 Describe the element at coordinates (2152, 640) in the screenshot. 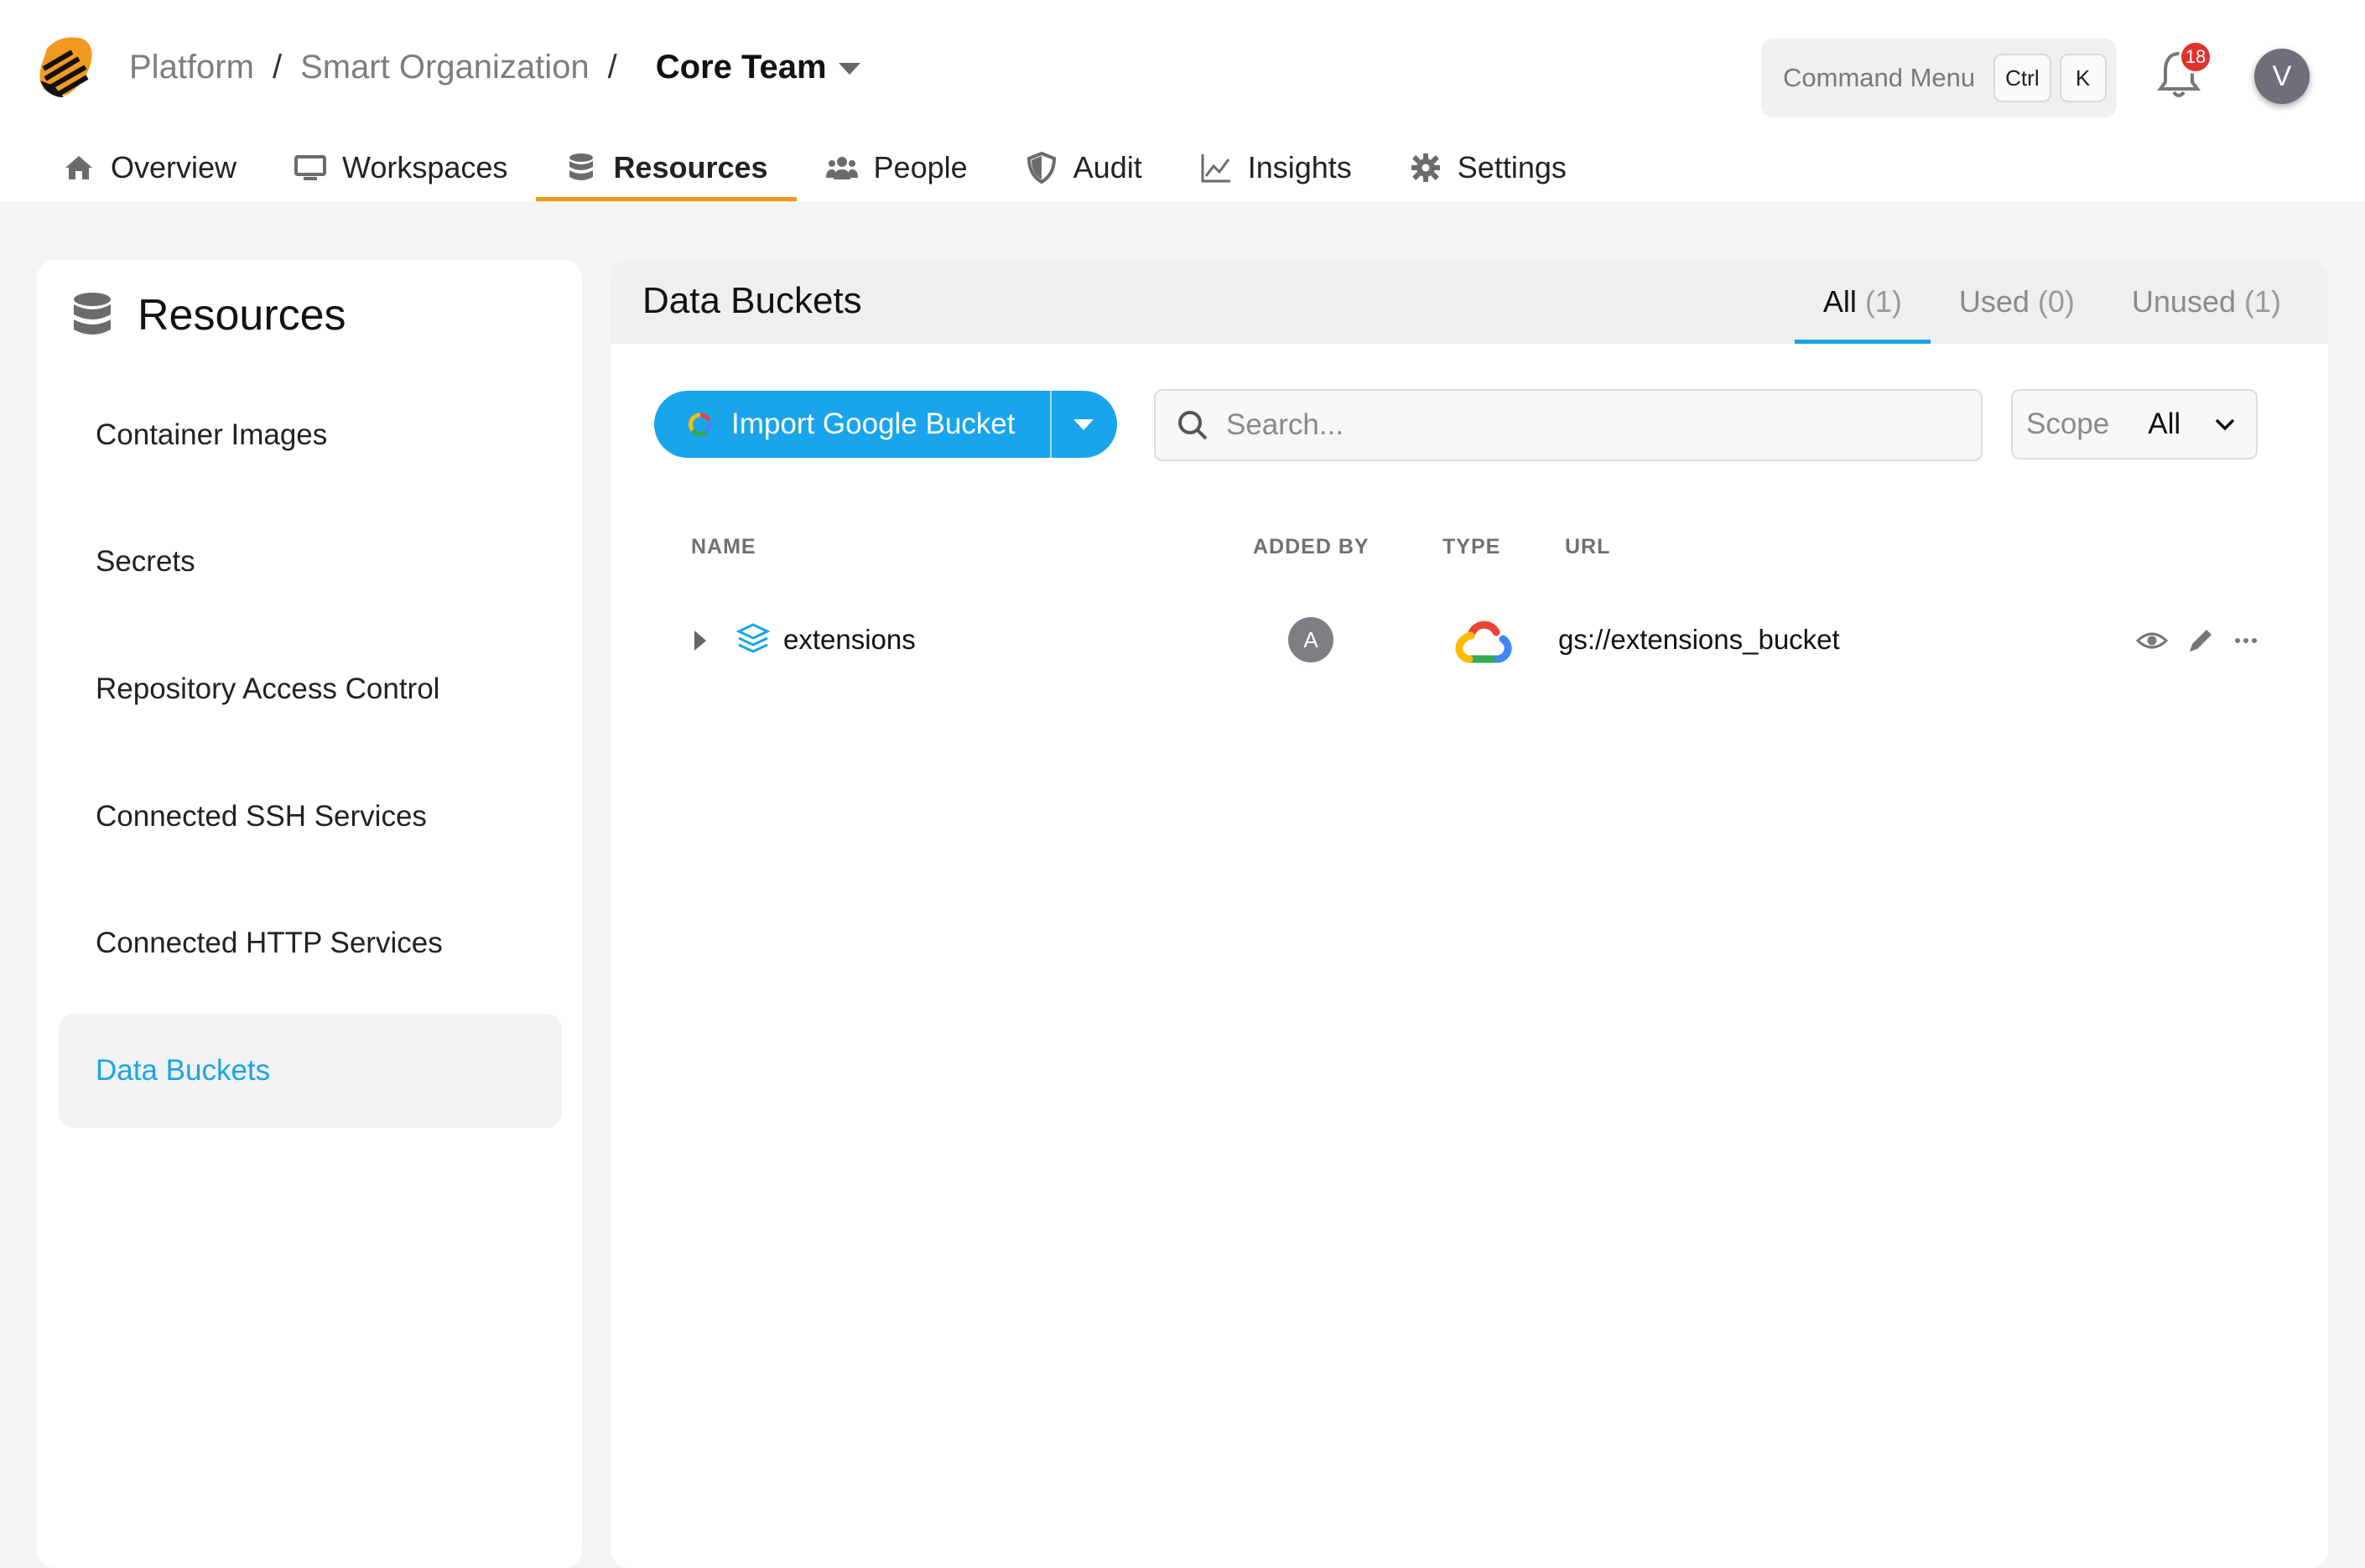

I see `eye-icon` at that location.